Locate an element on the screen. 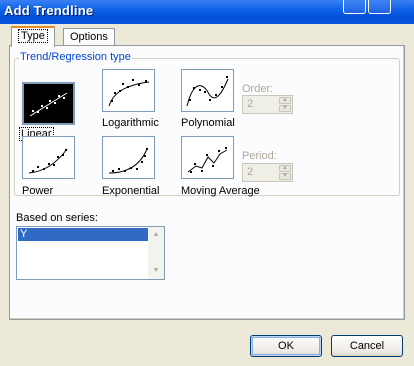 The height and width of the screenshot is (366, 414). period-value: 2 is located at coordinates (250, 172).